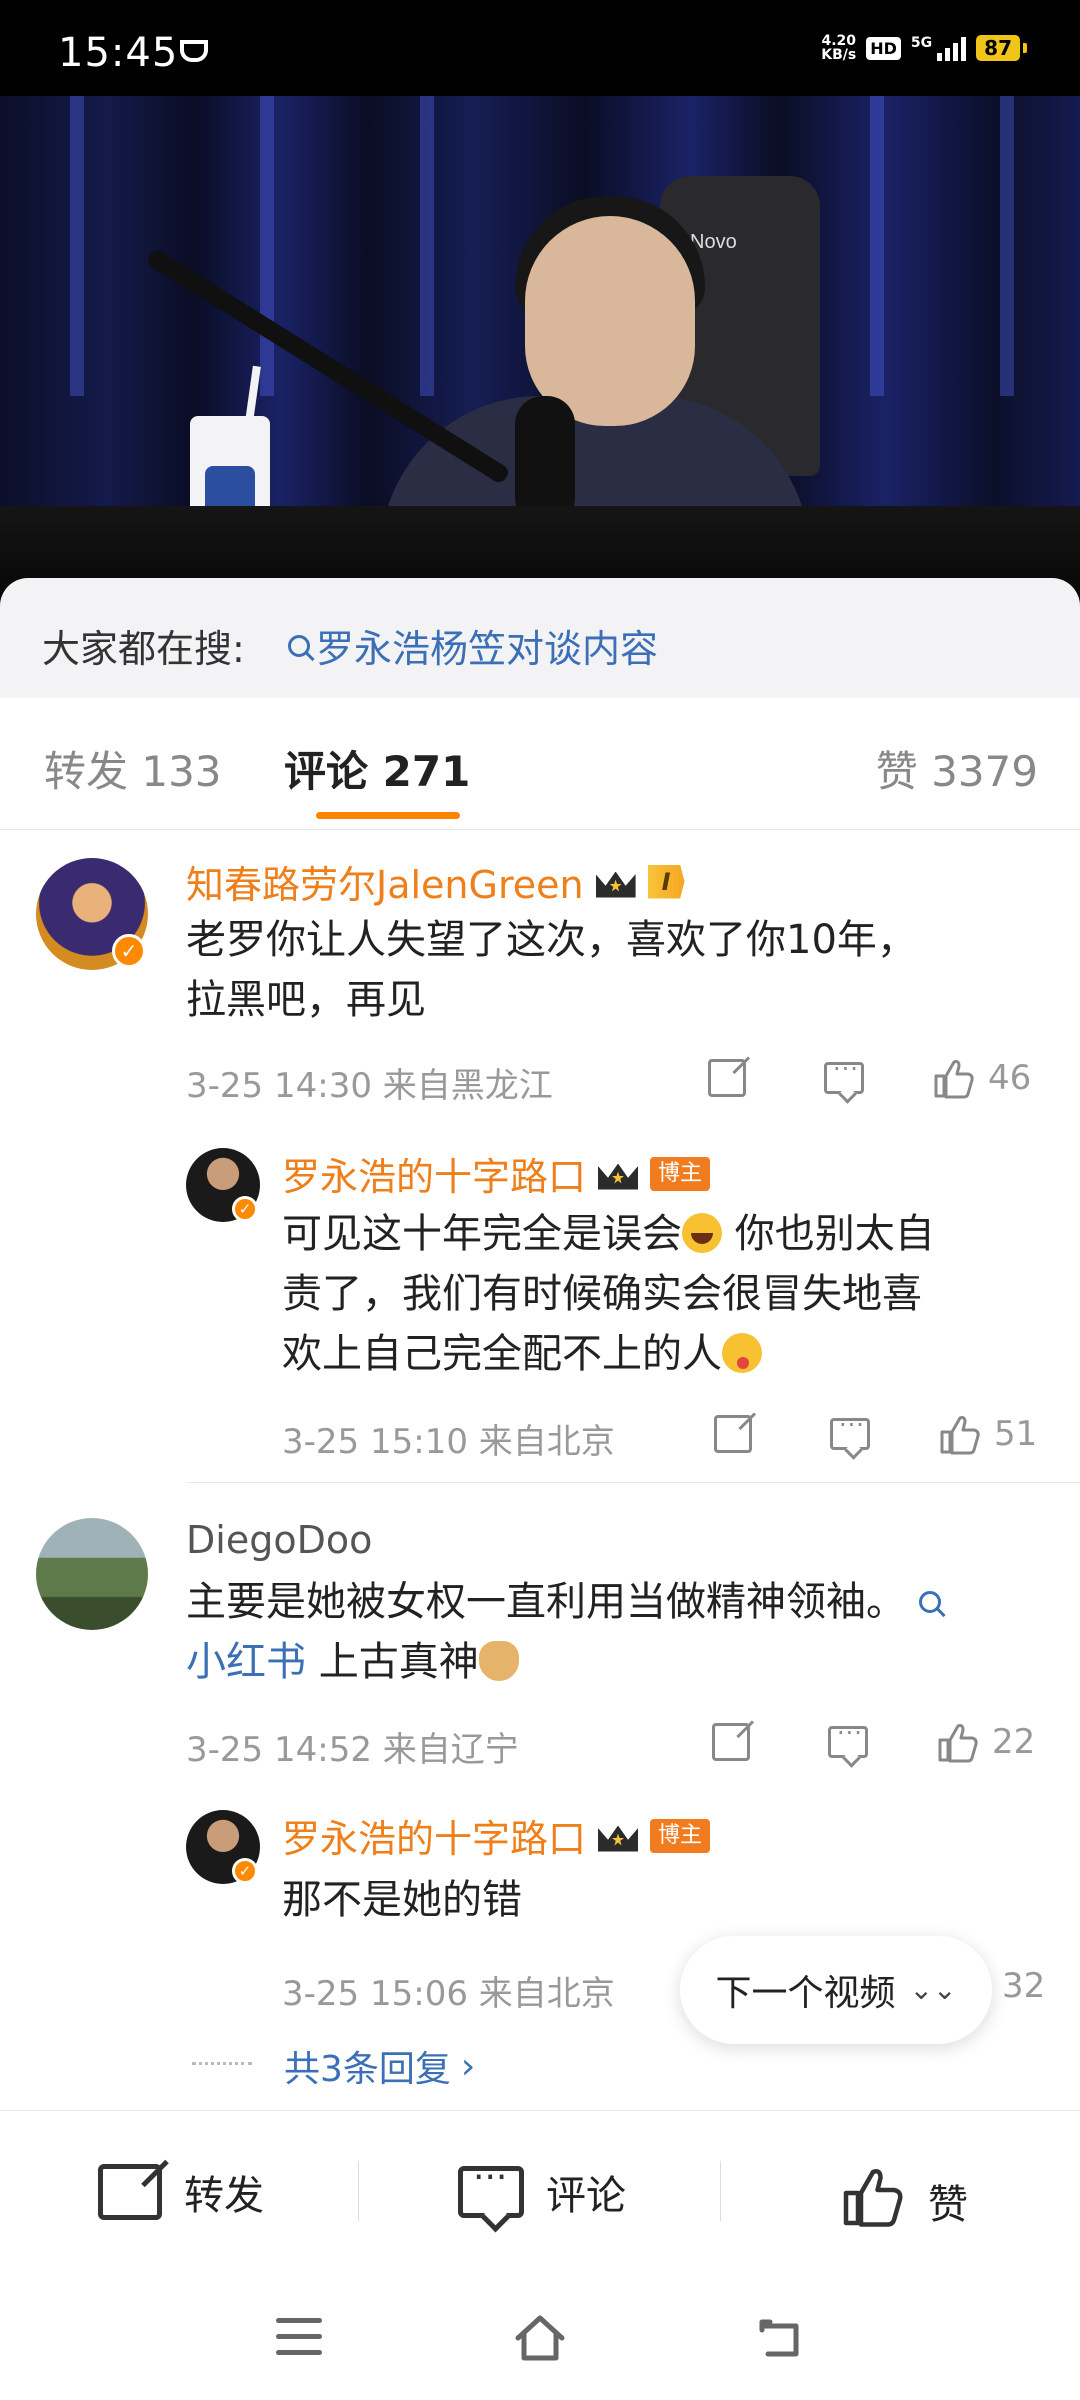 The width and height of the screenshot is (1080, 2400). What do you see at coordinates (487, 649) in the screenshot?
I see `search-suggestion-query: 罗永浩杨笠对谈内容` at bounding box center [487, 649].